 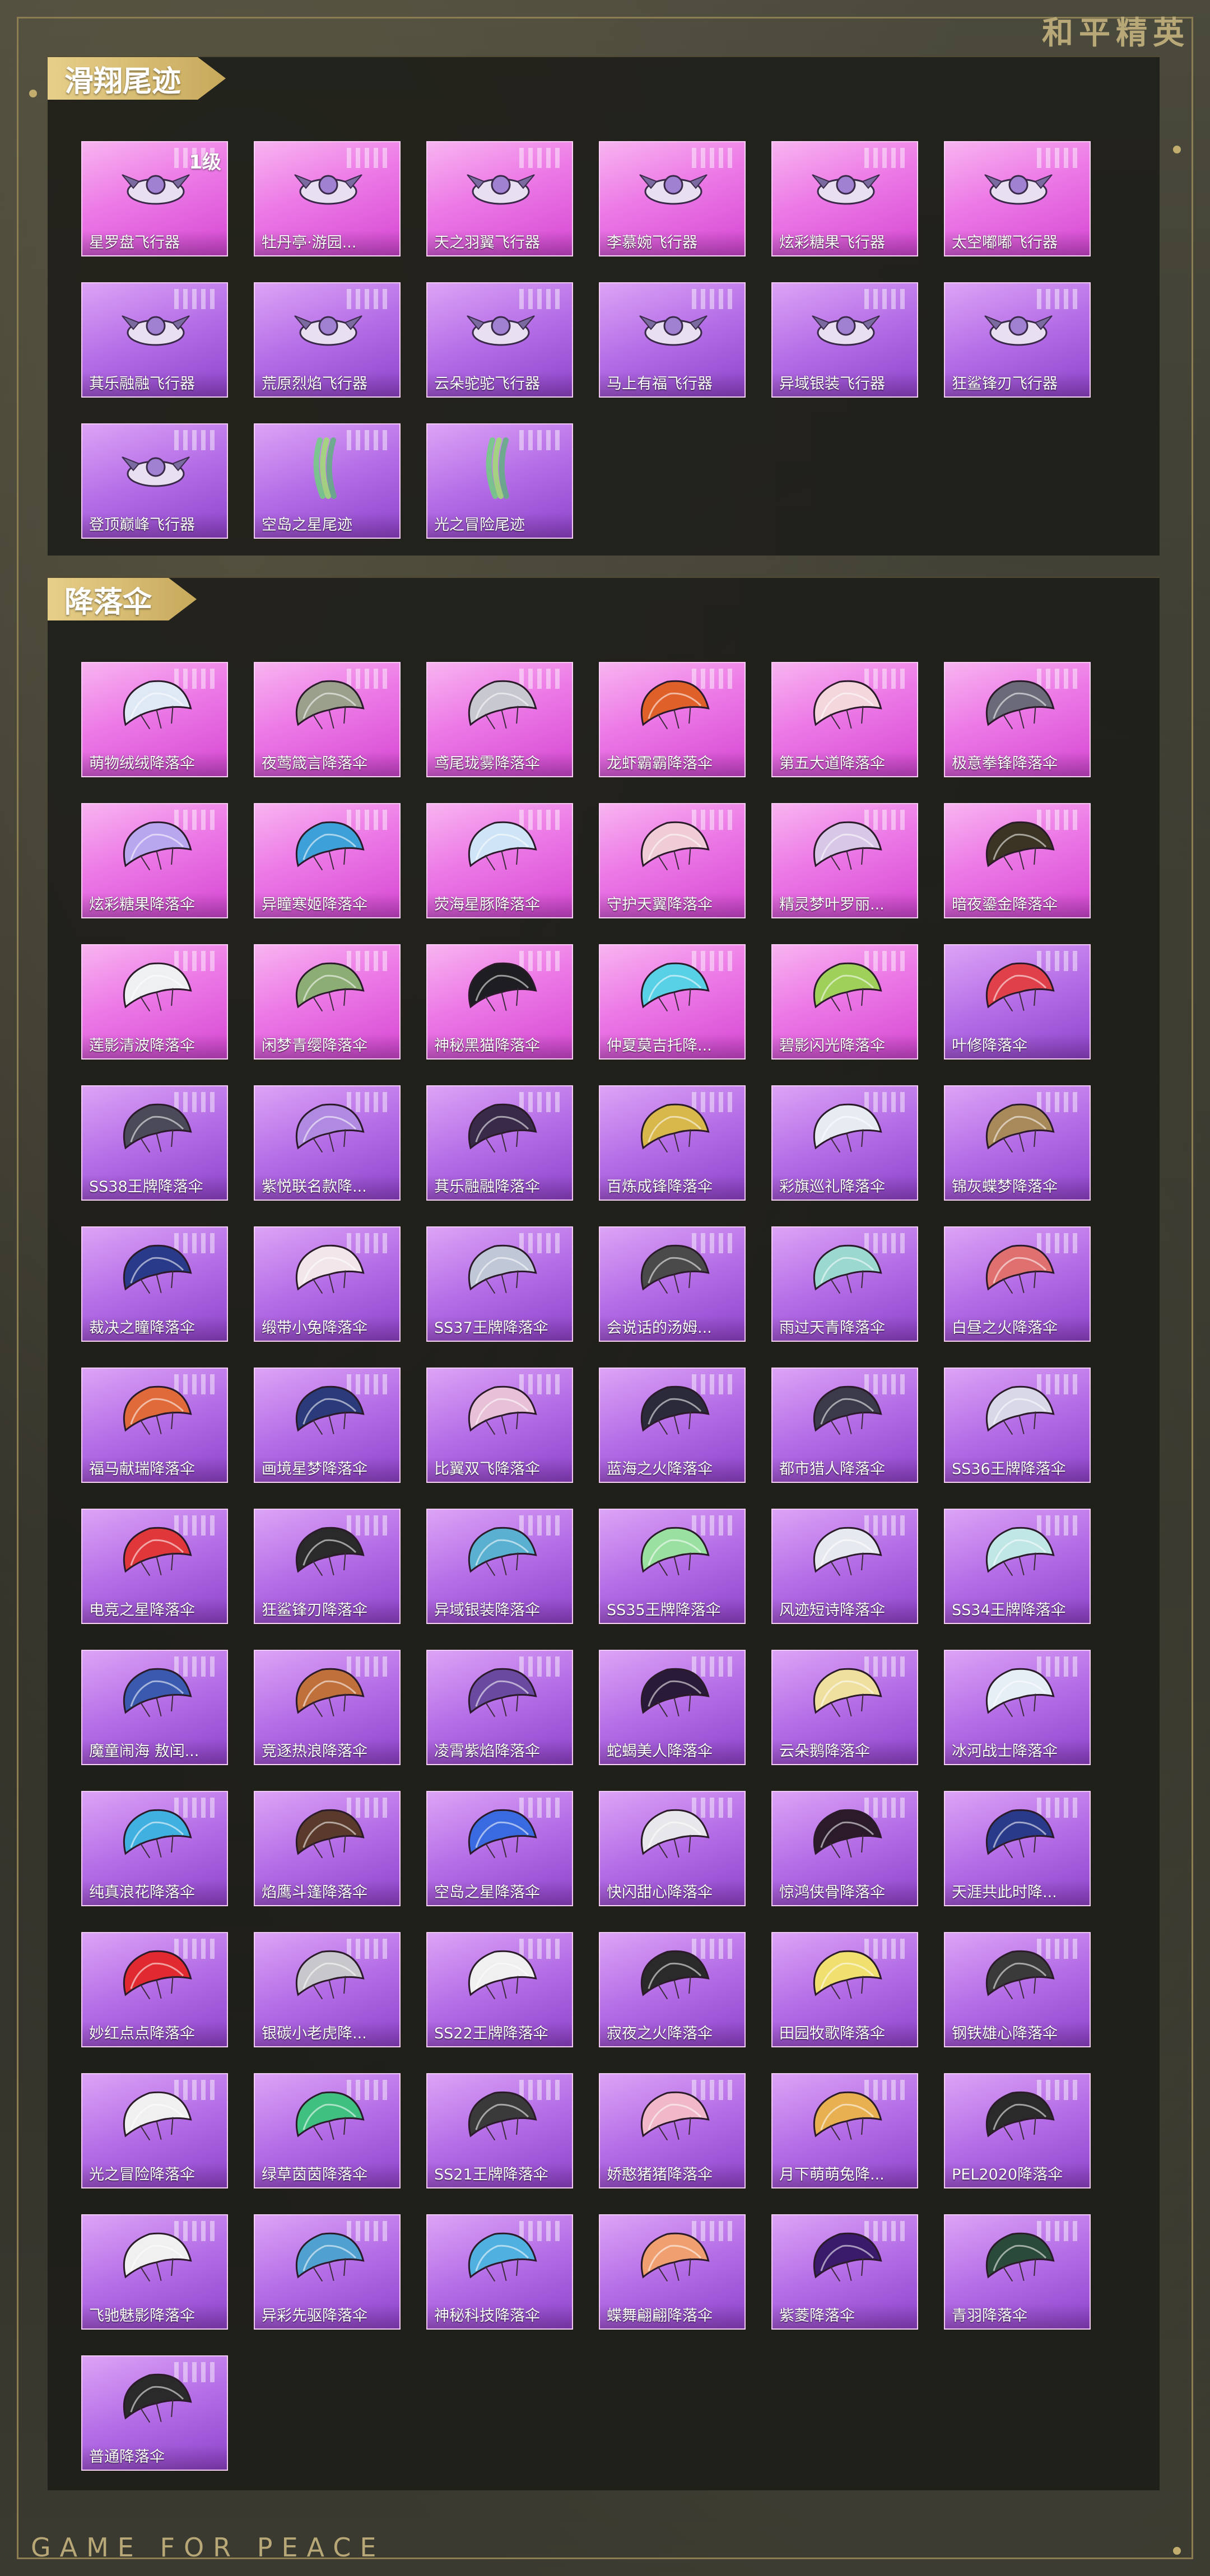 What do you see at coordinates (327, 384) in the screenshot?
I see `item-label: 荒原烈焰飞行器` at bounding box center [327, 384].